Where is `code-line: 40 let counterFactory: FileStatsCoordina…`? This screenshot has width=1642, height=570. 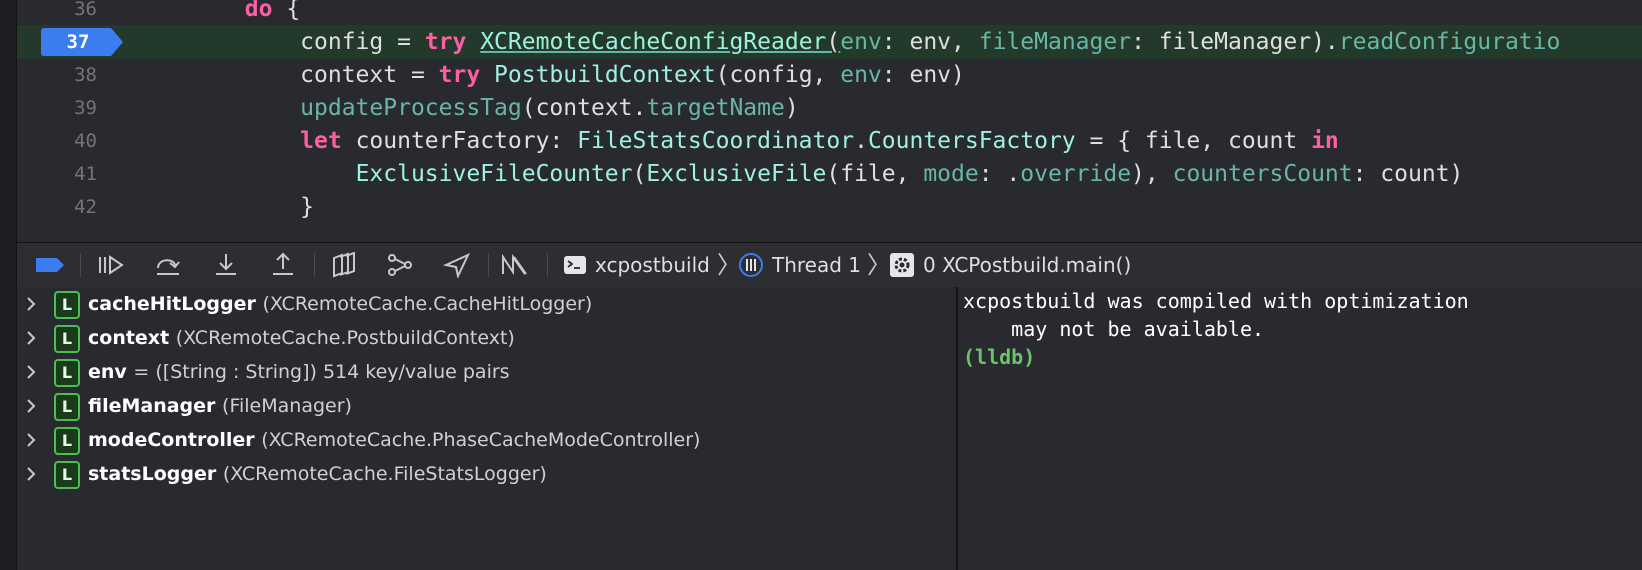
code-line: 40 let counterFactory: FileStatsCoordina… is located at coordinates (829, 141).